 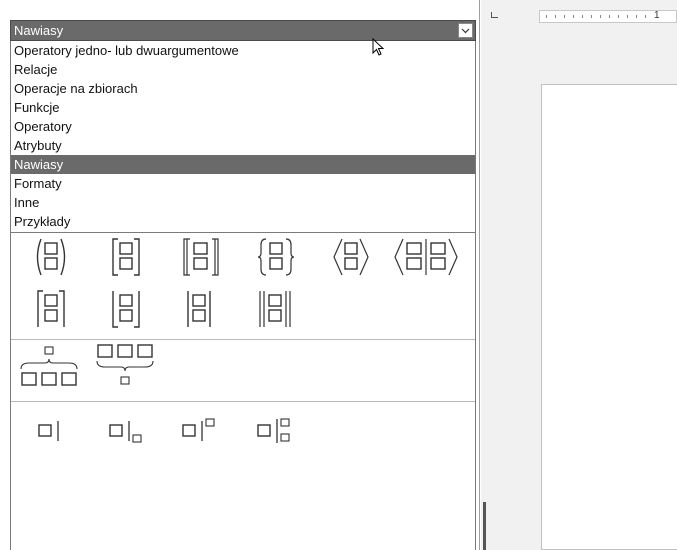 What do you see at coordinates (243, 202) in the screenshot?
I see `category-item: Inne` at bounding box center [243, 202].